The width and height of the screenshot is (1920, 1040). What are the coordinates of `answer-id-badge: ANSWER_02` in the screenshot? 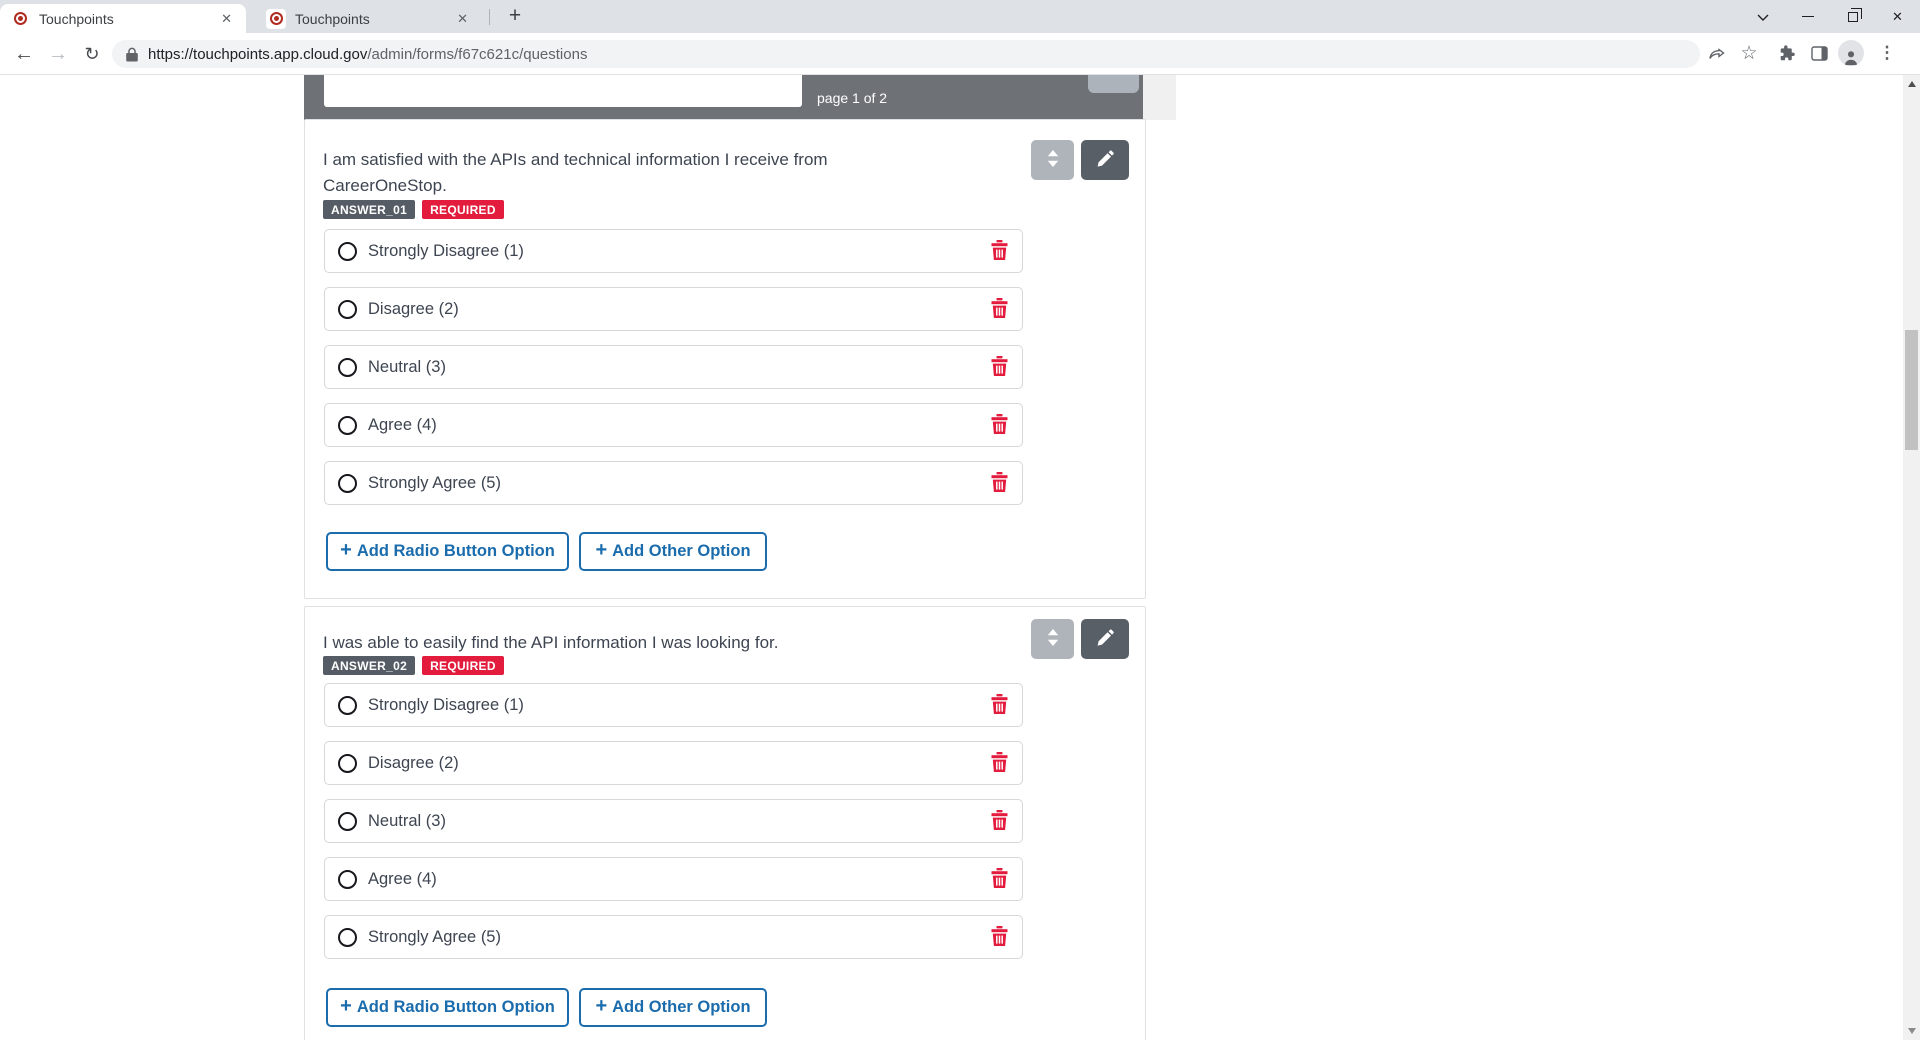 It's located at (369, 665).